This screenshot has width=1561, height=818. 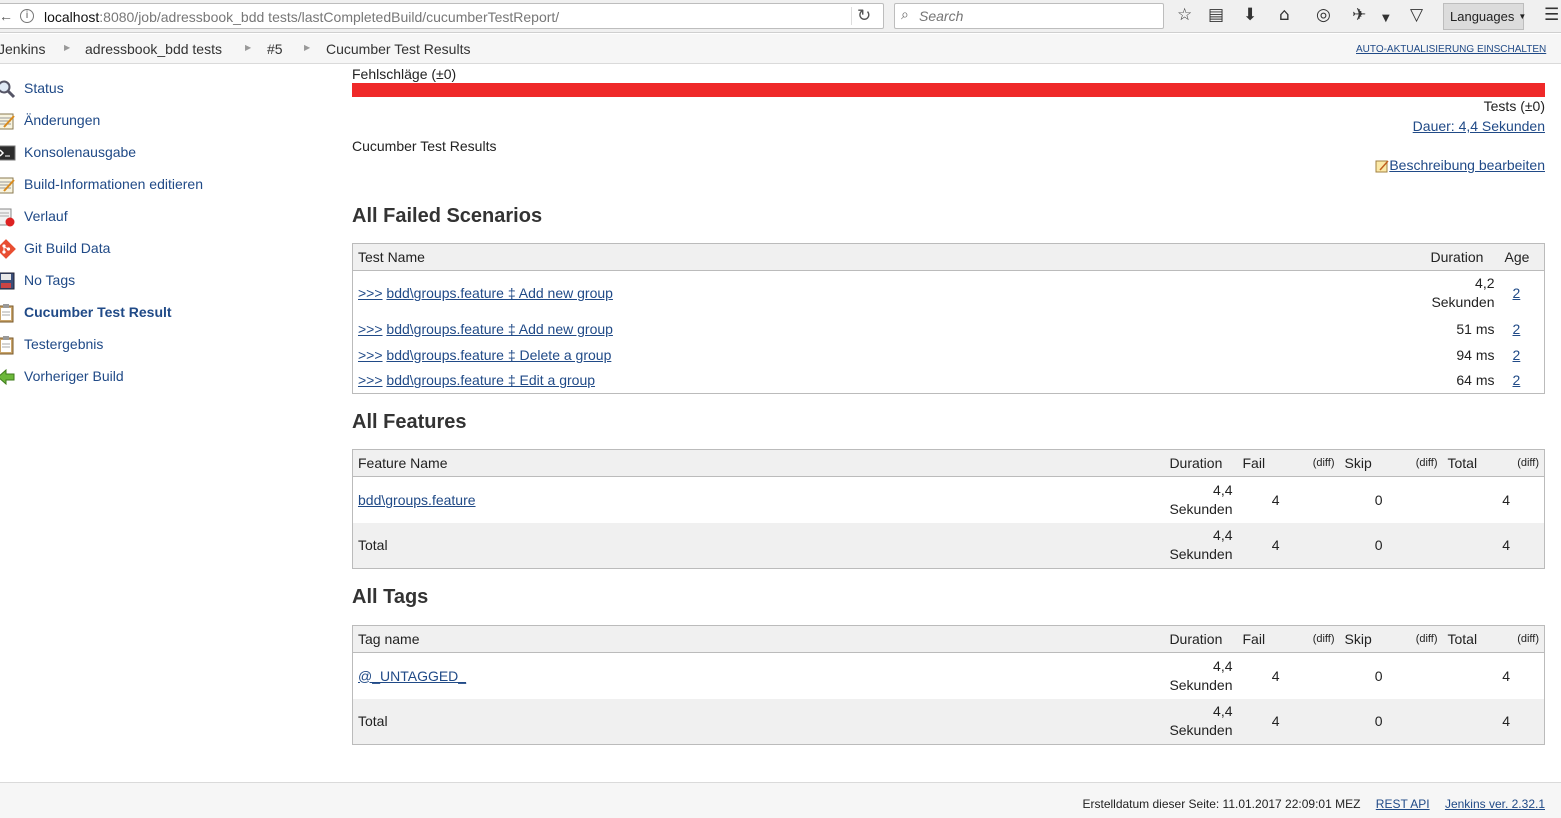 I want to click on sidebar-item-label: Vorheriger Build, so click(x=74, y=376).